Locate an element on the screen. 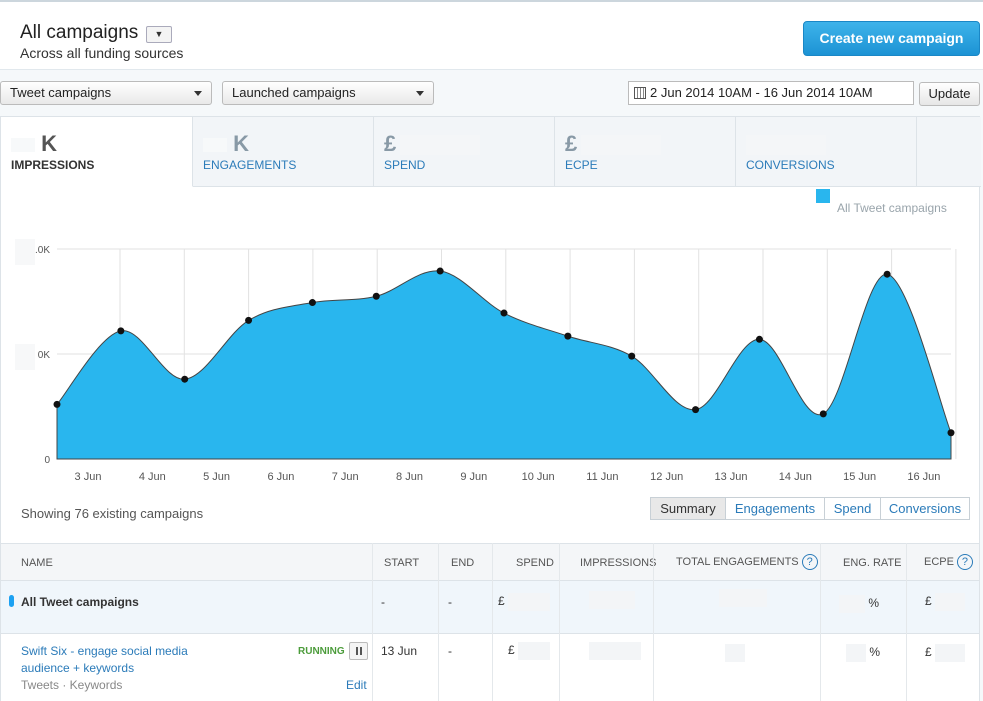 Image resolution: width=983 pixels, height=701 pixels. all-impressions is located at coordinates (612, 600).